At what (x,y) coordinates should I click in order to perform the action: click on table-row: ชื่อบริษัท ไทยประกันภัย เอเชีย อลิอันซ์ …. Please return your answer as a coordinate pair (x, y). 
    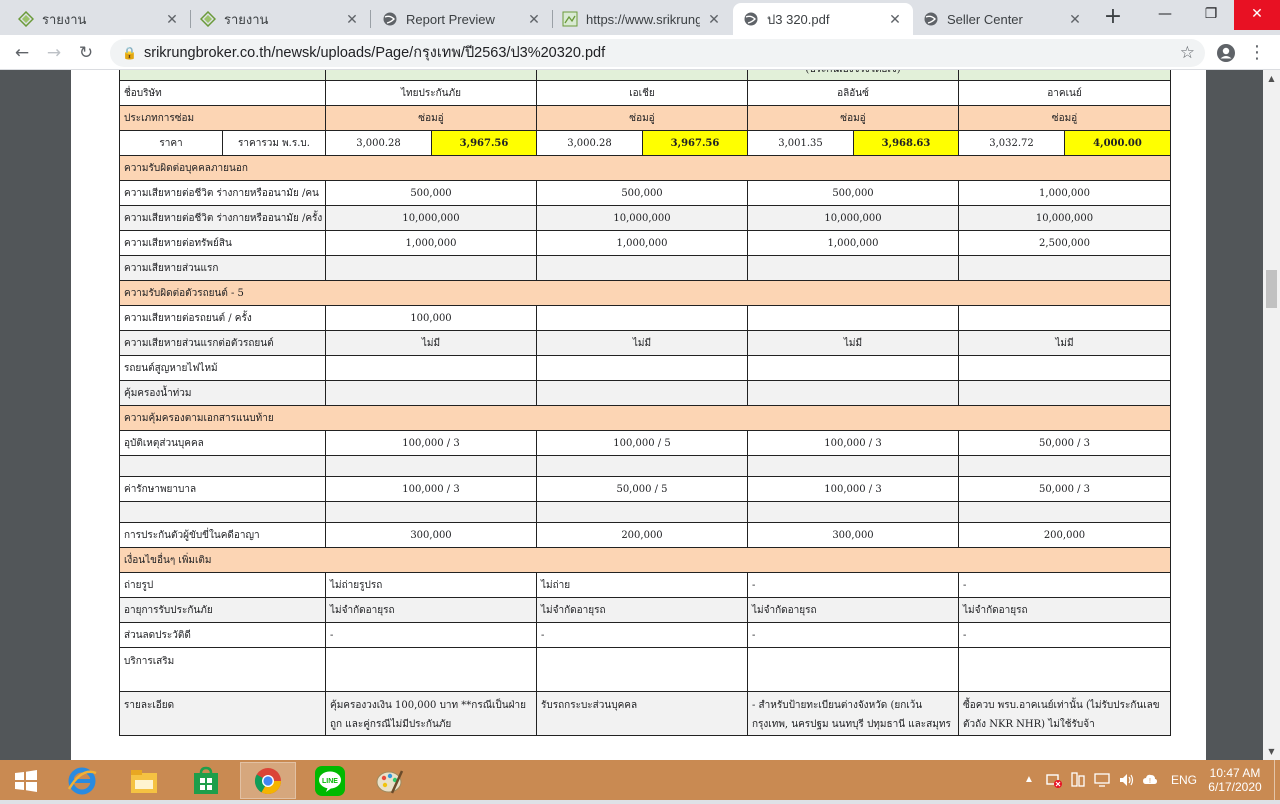
    Looking at the image, I should click on (645, 93).